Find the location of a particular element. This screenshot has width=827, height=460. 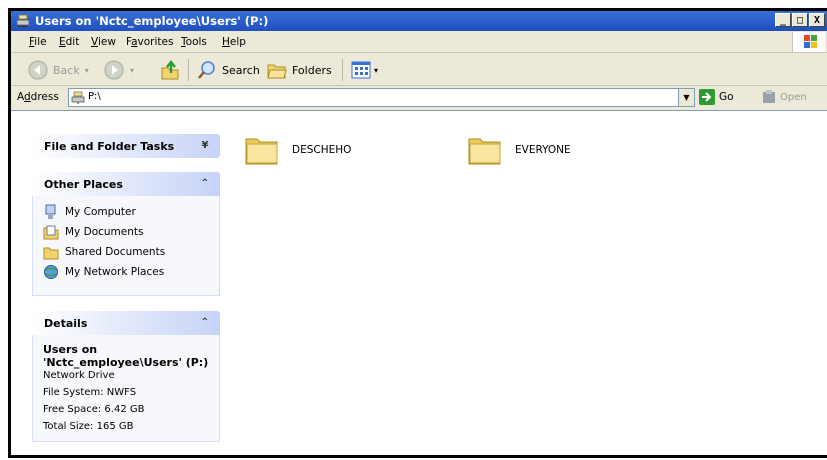

file-folder-tasks-header: File and Folder Tasks ¥ is located at coordinates (126, 146).